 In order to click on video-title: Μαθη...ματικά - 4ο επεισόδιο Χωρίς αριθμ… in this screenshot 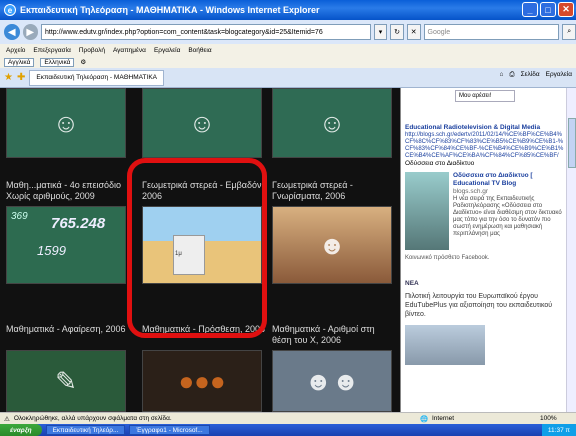, I will do `click(68, 191)`.